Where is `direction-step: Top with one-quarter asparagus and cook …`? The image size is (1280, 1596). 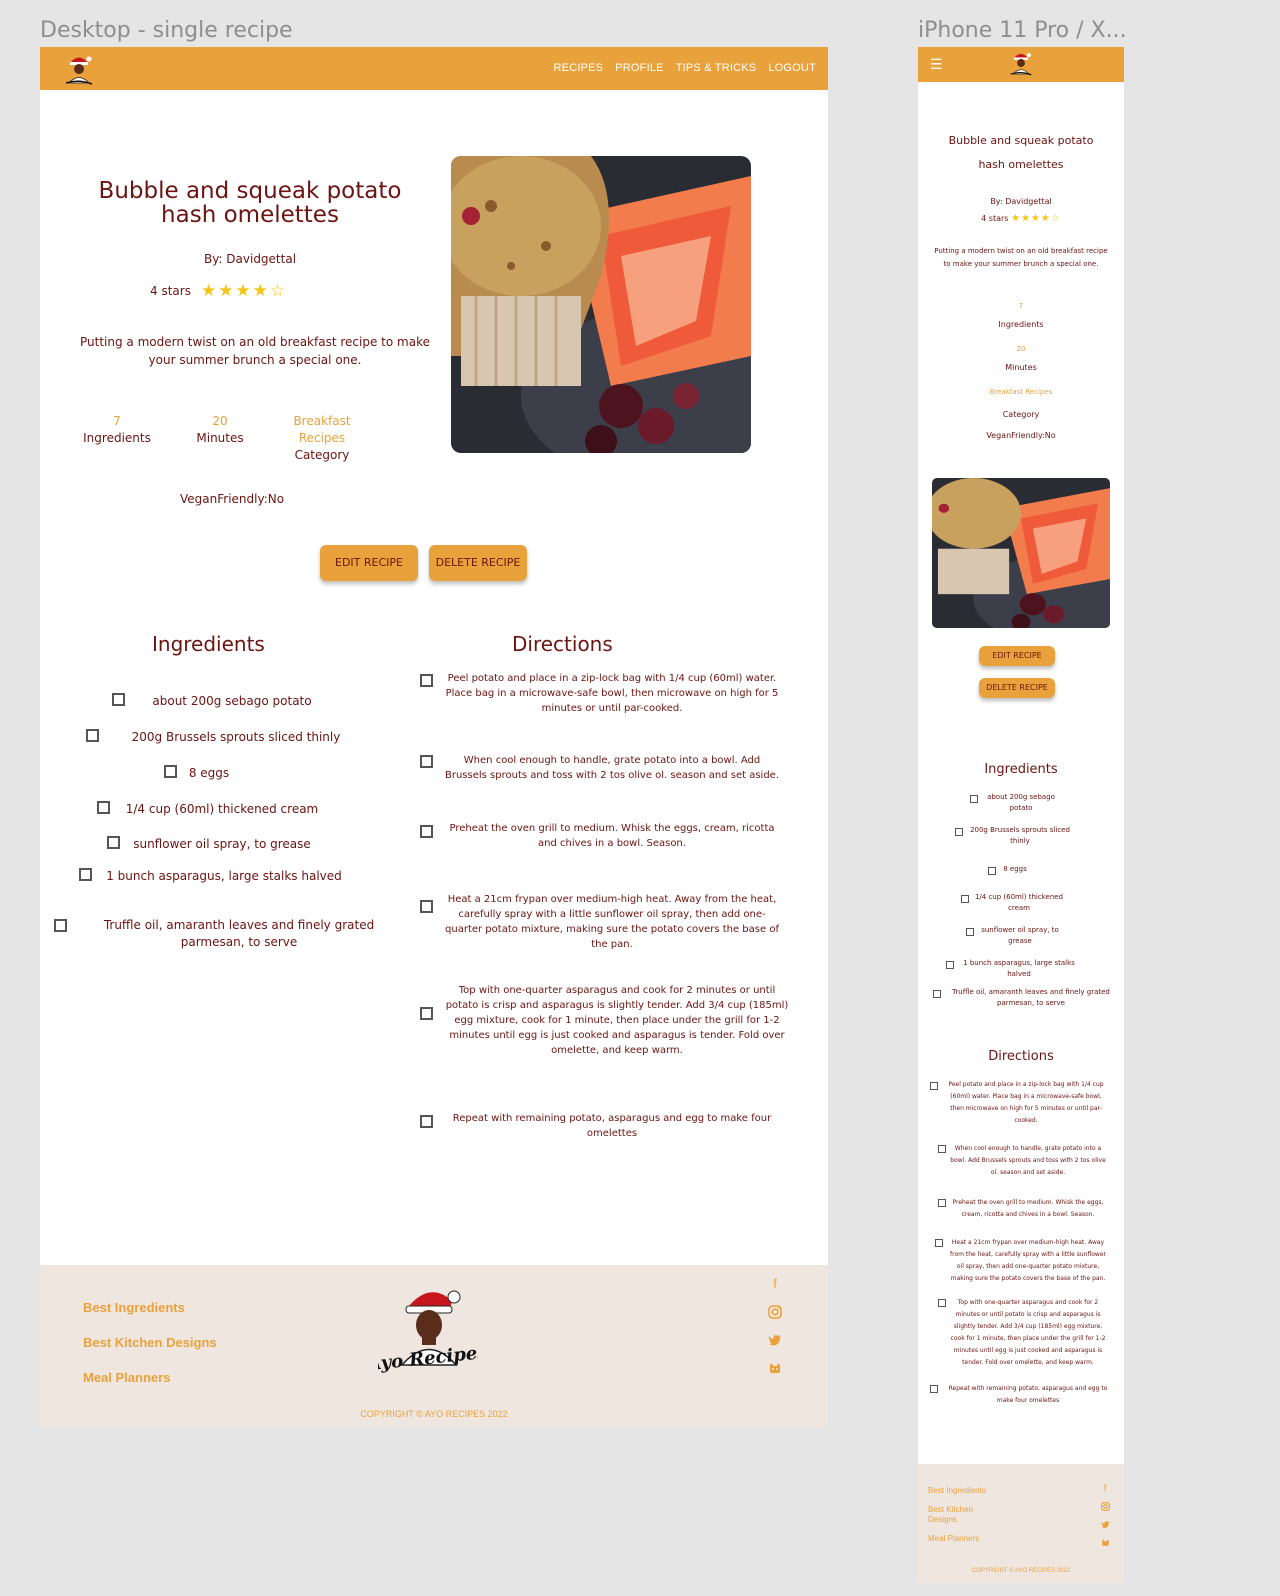 direction-step: Top with one-quarter asparagus and cook … is located at coordinates (617, 1020).